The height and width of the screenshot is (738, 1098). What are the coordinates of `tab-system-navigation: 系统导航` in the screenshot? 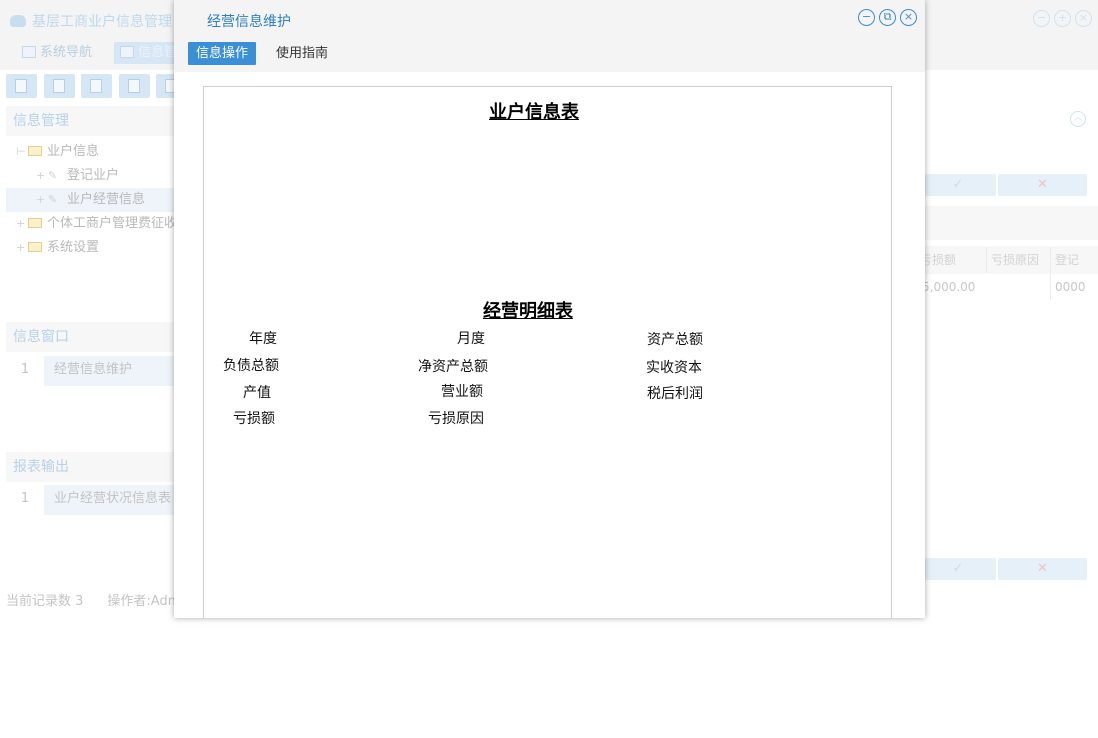 It's located at (58, 53).